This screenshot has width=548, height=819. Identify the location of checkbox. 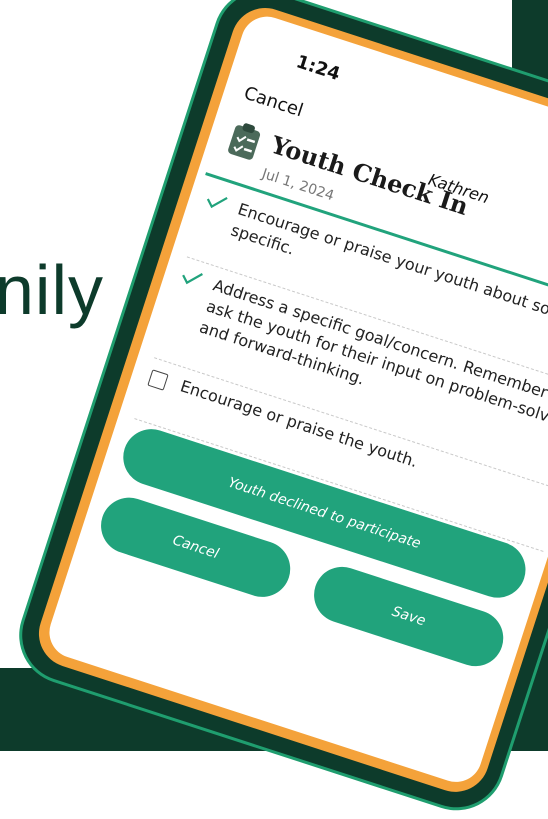
(158, 380).